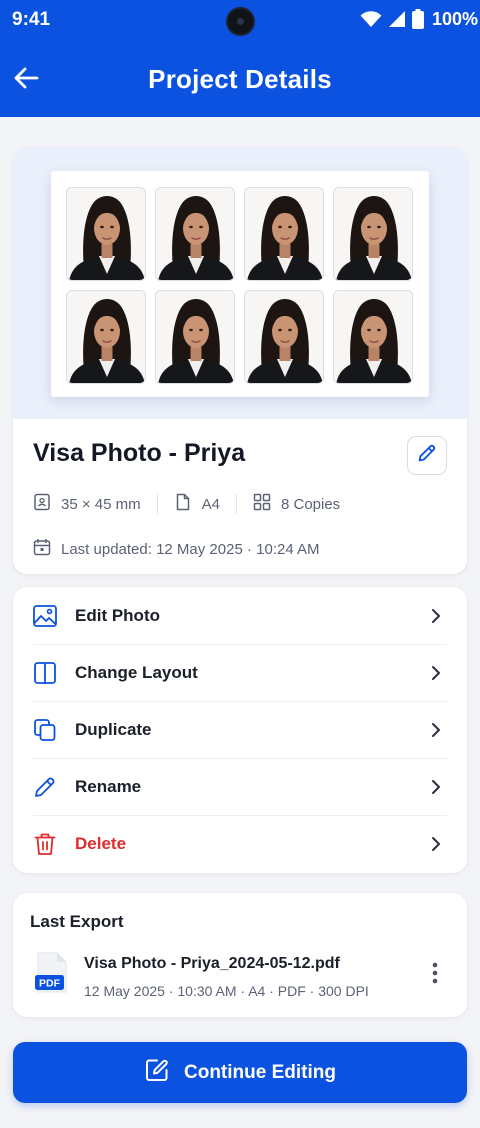 The height and width of the screenshot is (1128, 480). Describe the element at coordinates (240, 787) in the screenshot. I see `rename-button: Rename` at that location.